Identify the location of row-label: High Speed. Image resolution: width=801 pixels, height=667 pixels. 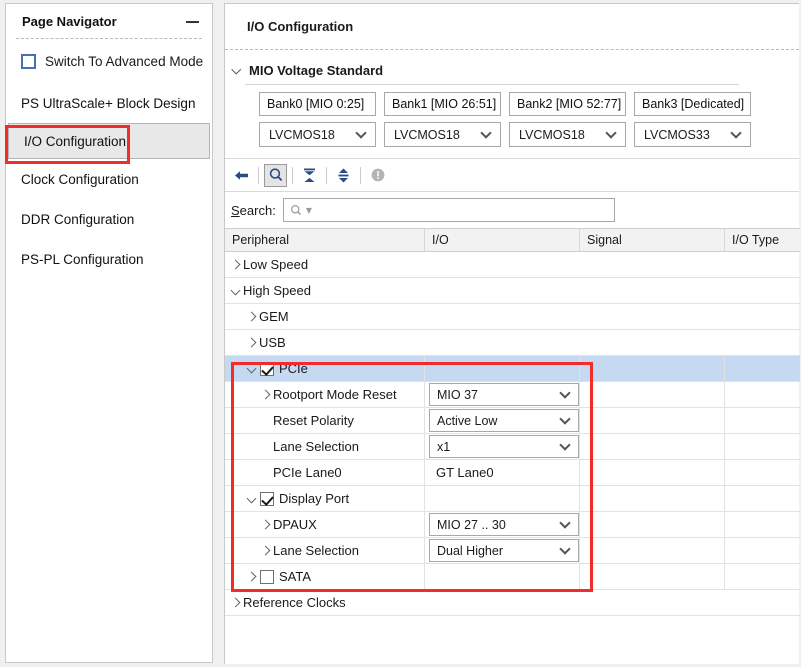
(277, 290).